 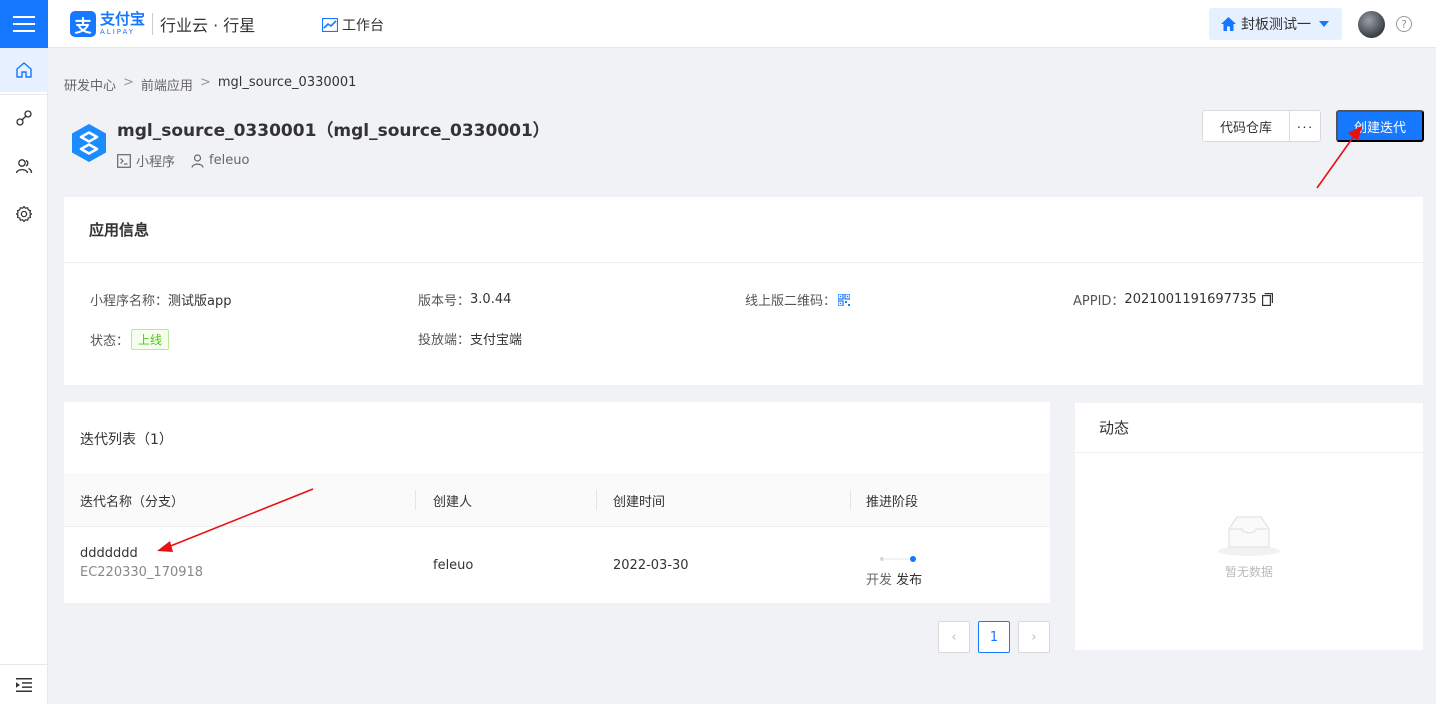 I want to click on iteration-name: ddddddd, so click(x=141, y=553).